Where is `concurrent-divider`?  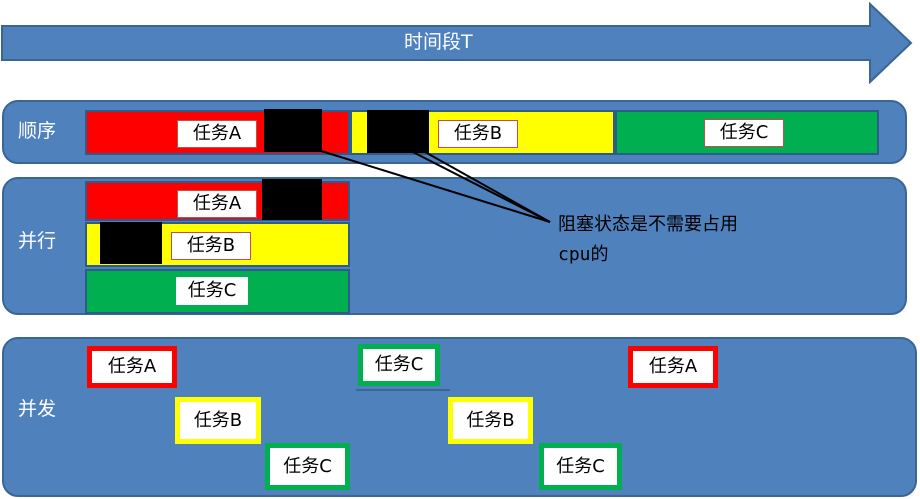
concurrent-divider is located at coordinates (403, 390).